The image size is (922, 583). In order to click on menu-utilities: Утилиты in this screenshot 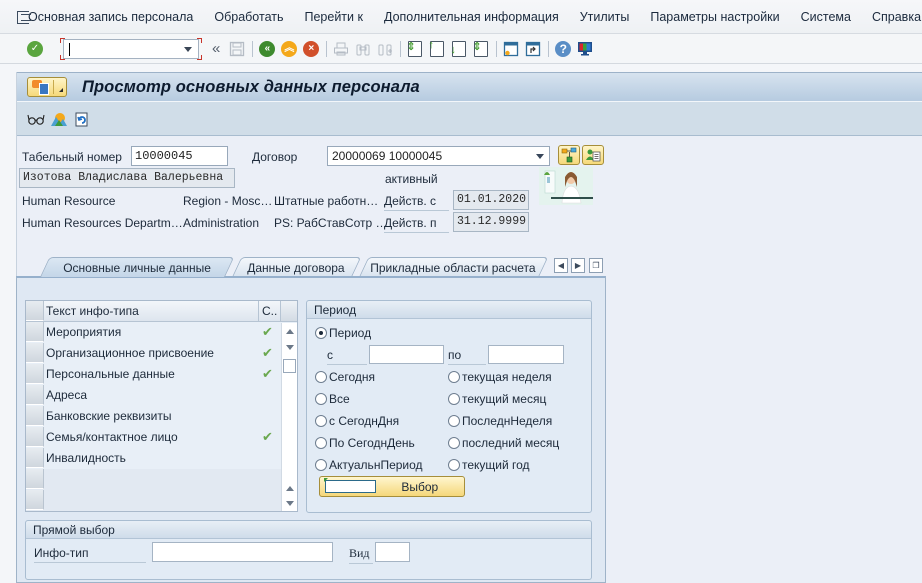, I will do `click(605, 17)`.